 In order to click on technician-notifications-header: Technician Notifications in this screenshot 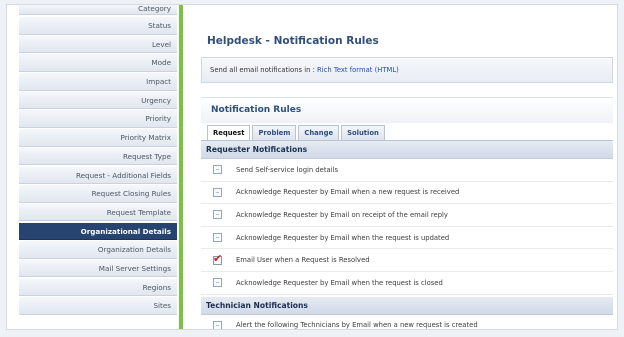, I will do `click(407, 305)`.